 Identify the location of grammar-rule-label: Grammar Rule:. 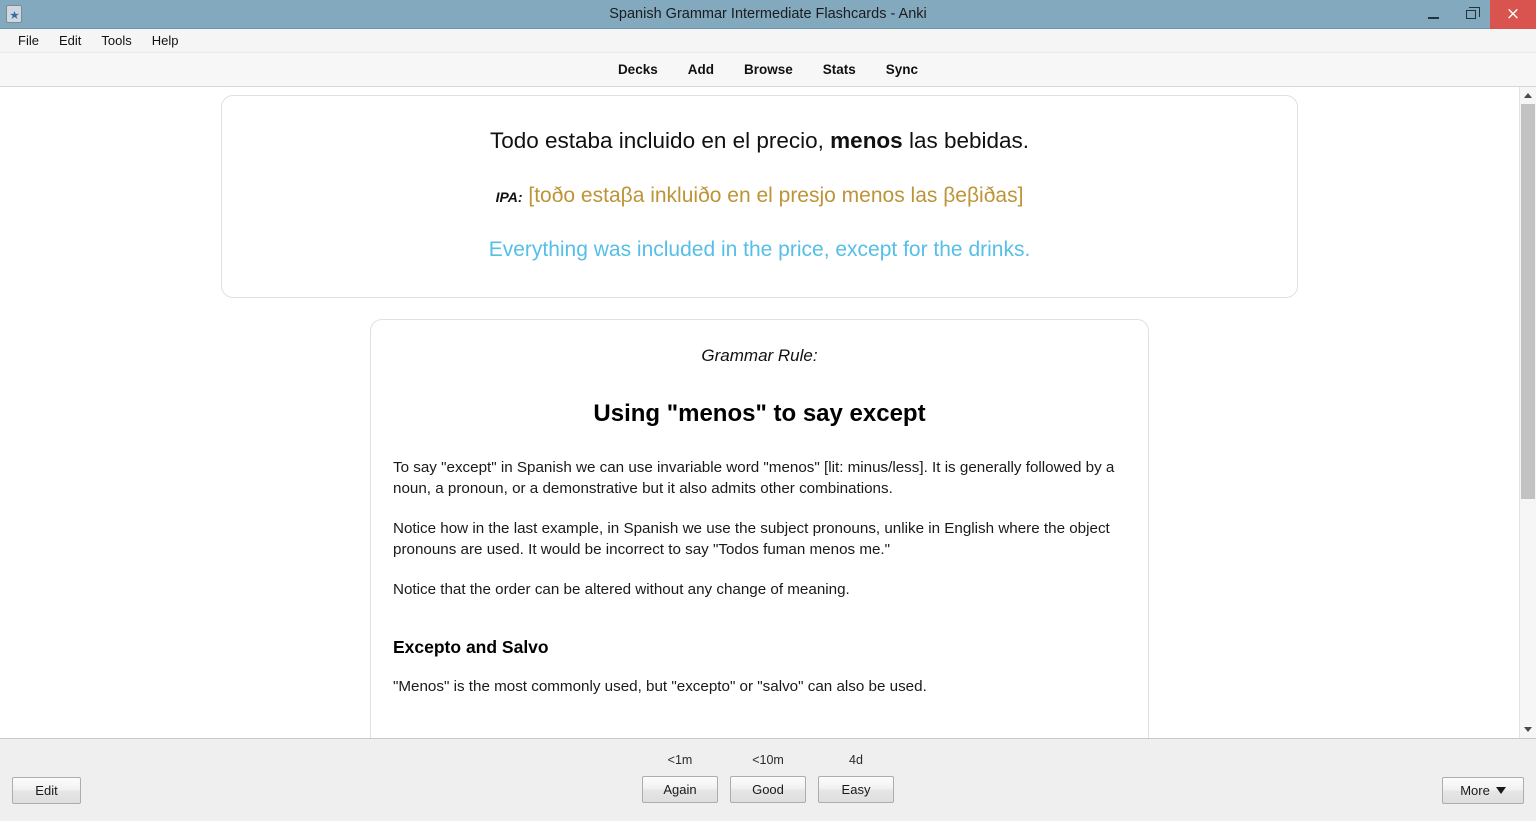
(759, 355).